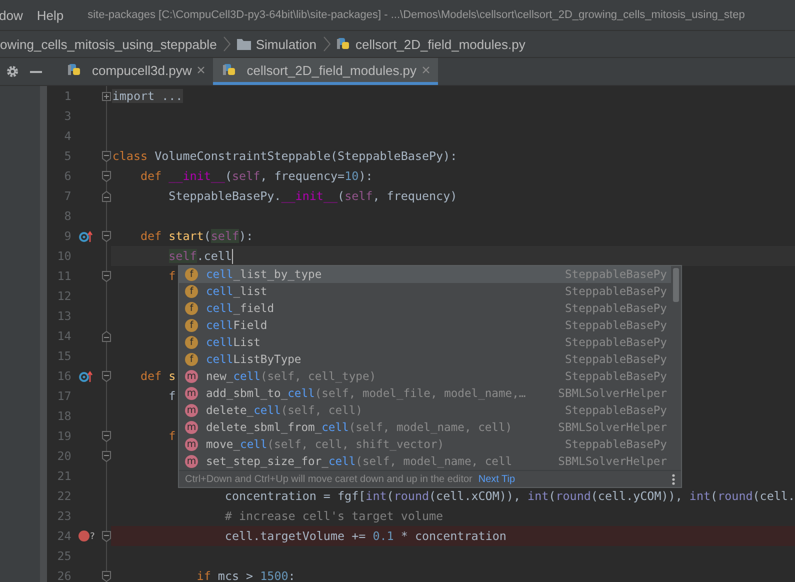  Describe the element at coordinates (343, 44) in the screenshot. I see `python-file-icon` at that location.